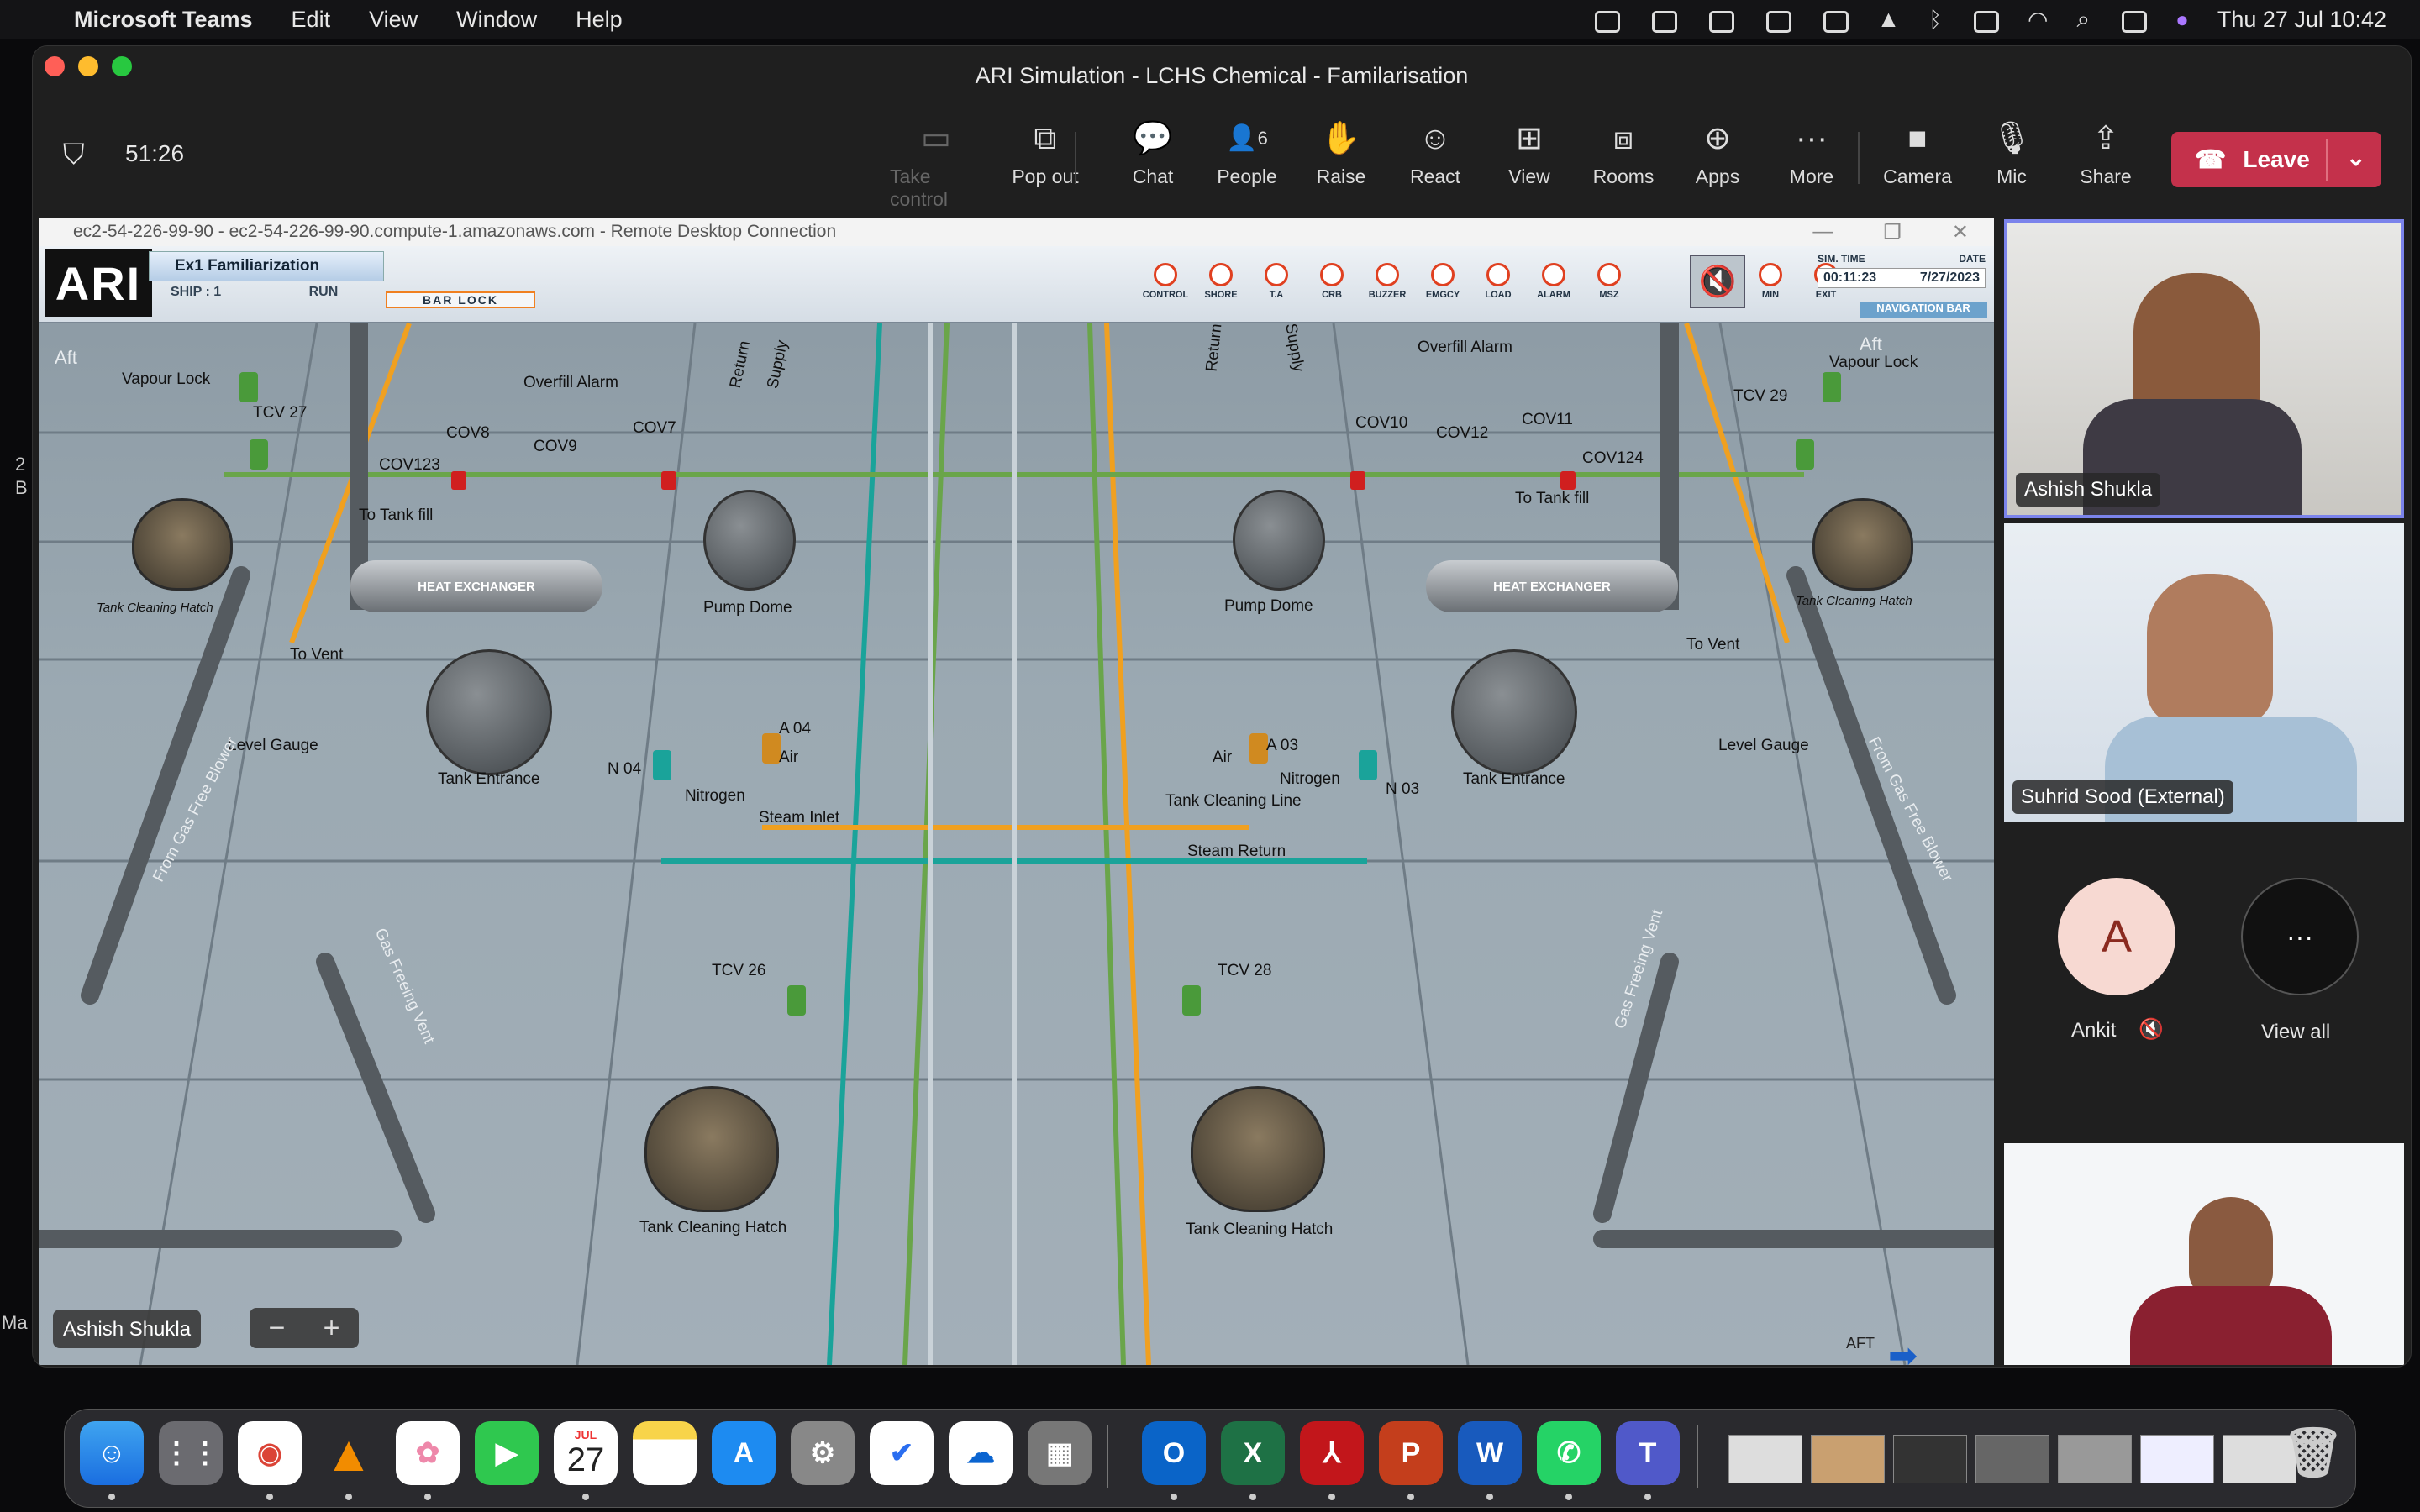 Image resolution: width=2420 pixels, height=1512 pixels. I want to click on n03-valve, so click(1368, 765).